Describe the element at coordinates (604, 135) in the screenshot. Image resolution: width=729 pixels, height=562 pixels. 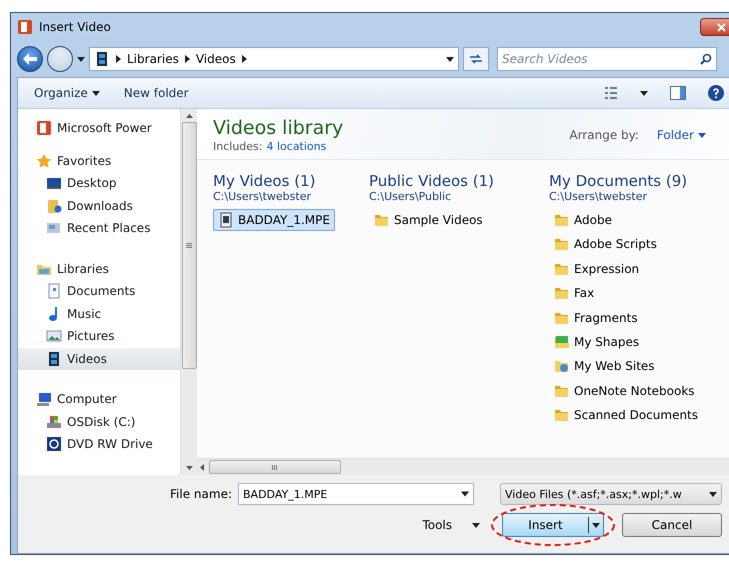
I see `arrange-by-label: Arrange by:` at that location.